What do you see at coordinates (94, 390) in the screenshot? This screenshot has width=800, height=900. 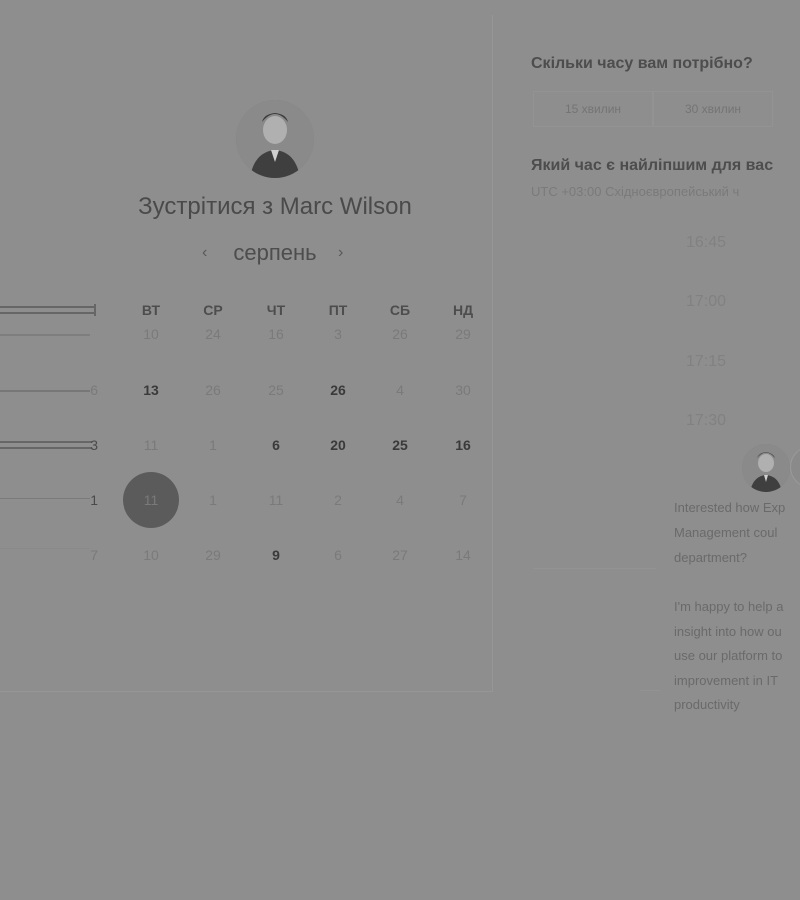 I see `week-end-number: 6` at bounding box center [94, 390].